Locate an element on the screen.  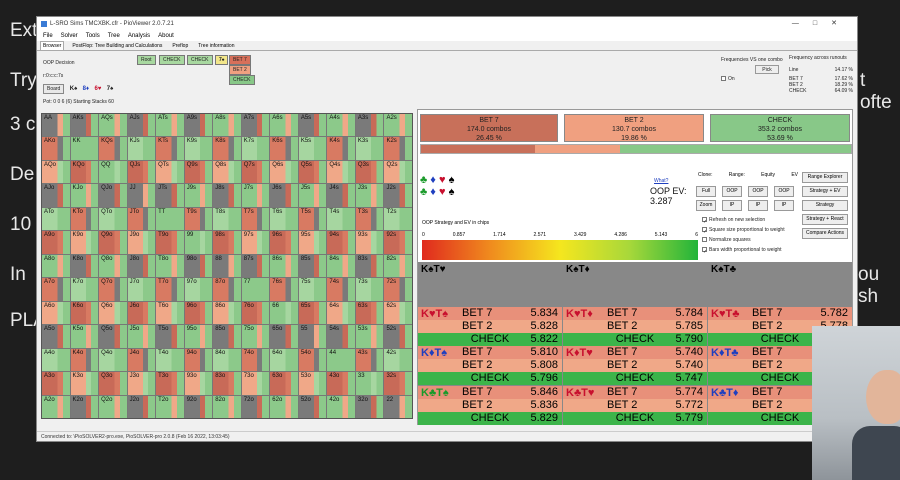
tab-postflop: PostFlop: Tree Building and Calculations is located at coordinates (117, 46).